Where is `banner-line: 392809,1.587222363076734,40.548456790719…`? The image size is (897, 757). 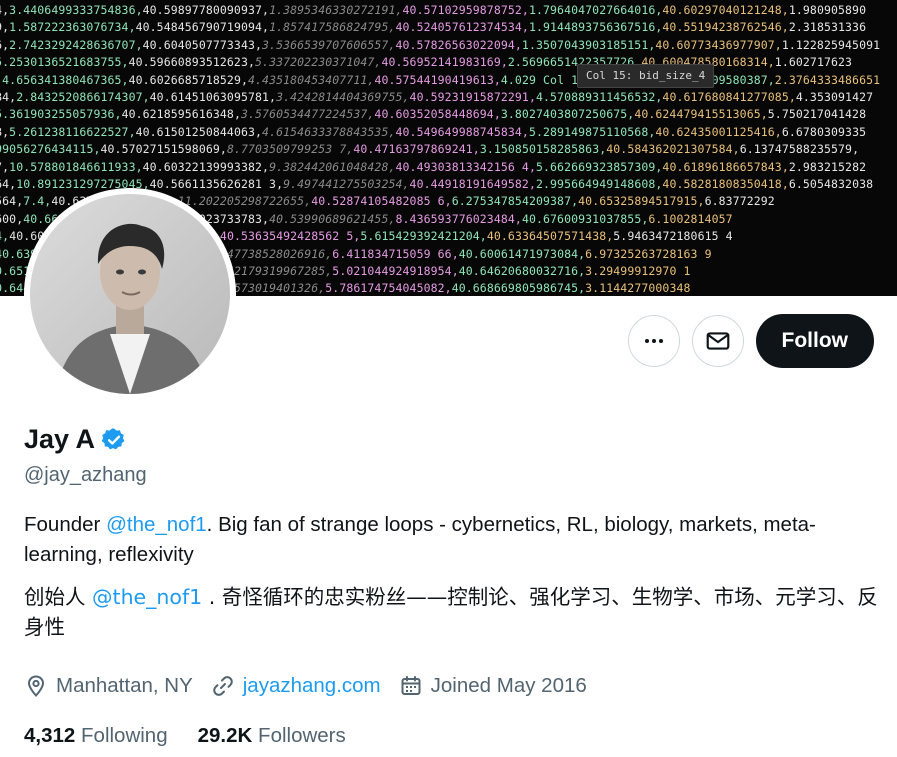 banner-line: 392809,1.587222363076734,40.548456790719… is located at coordinates (433, 27).